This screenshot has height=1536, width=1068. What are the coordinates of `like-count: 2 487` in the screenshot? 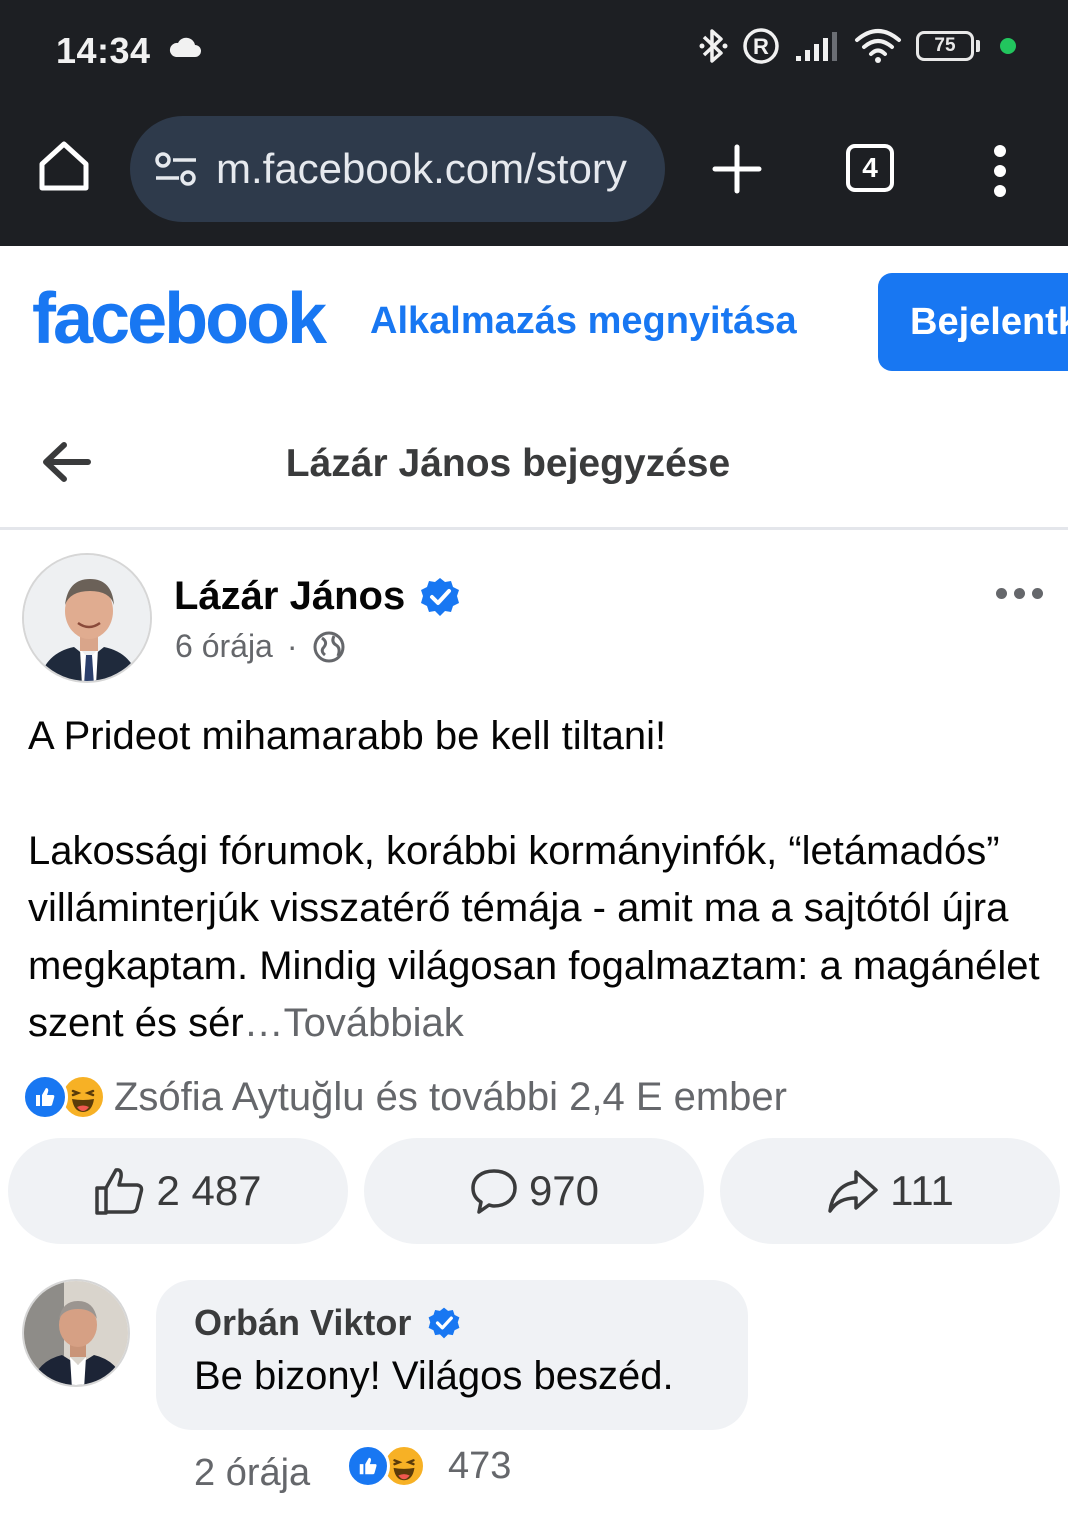 It's located at (209, 1190).